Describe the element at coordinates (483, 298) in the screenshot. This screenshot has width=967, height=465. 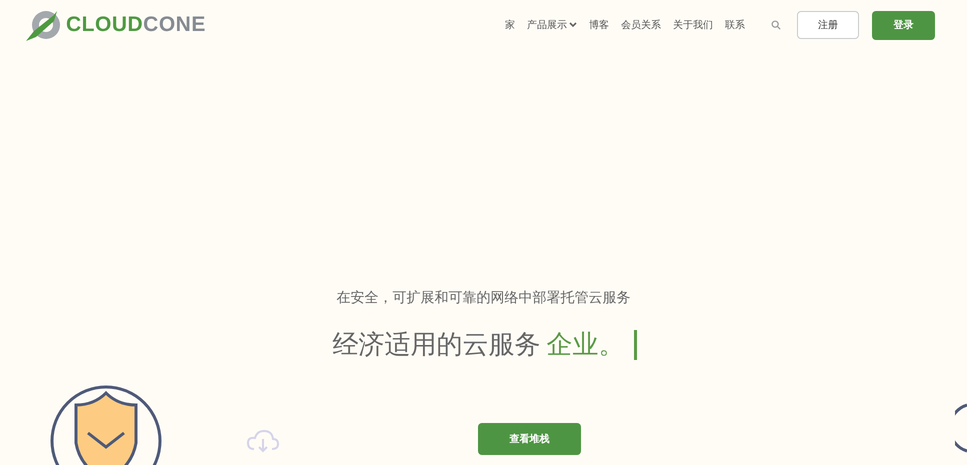
I see `hero-subtitle: 在安全，可扩展和可靠的网络中部署托管云服务` at that location.